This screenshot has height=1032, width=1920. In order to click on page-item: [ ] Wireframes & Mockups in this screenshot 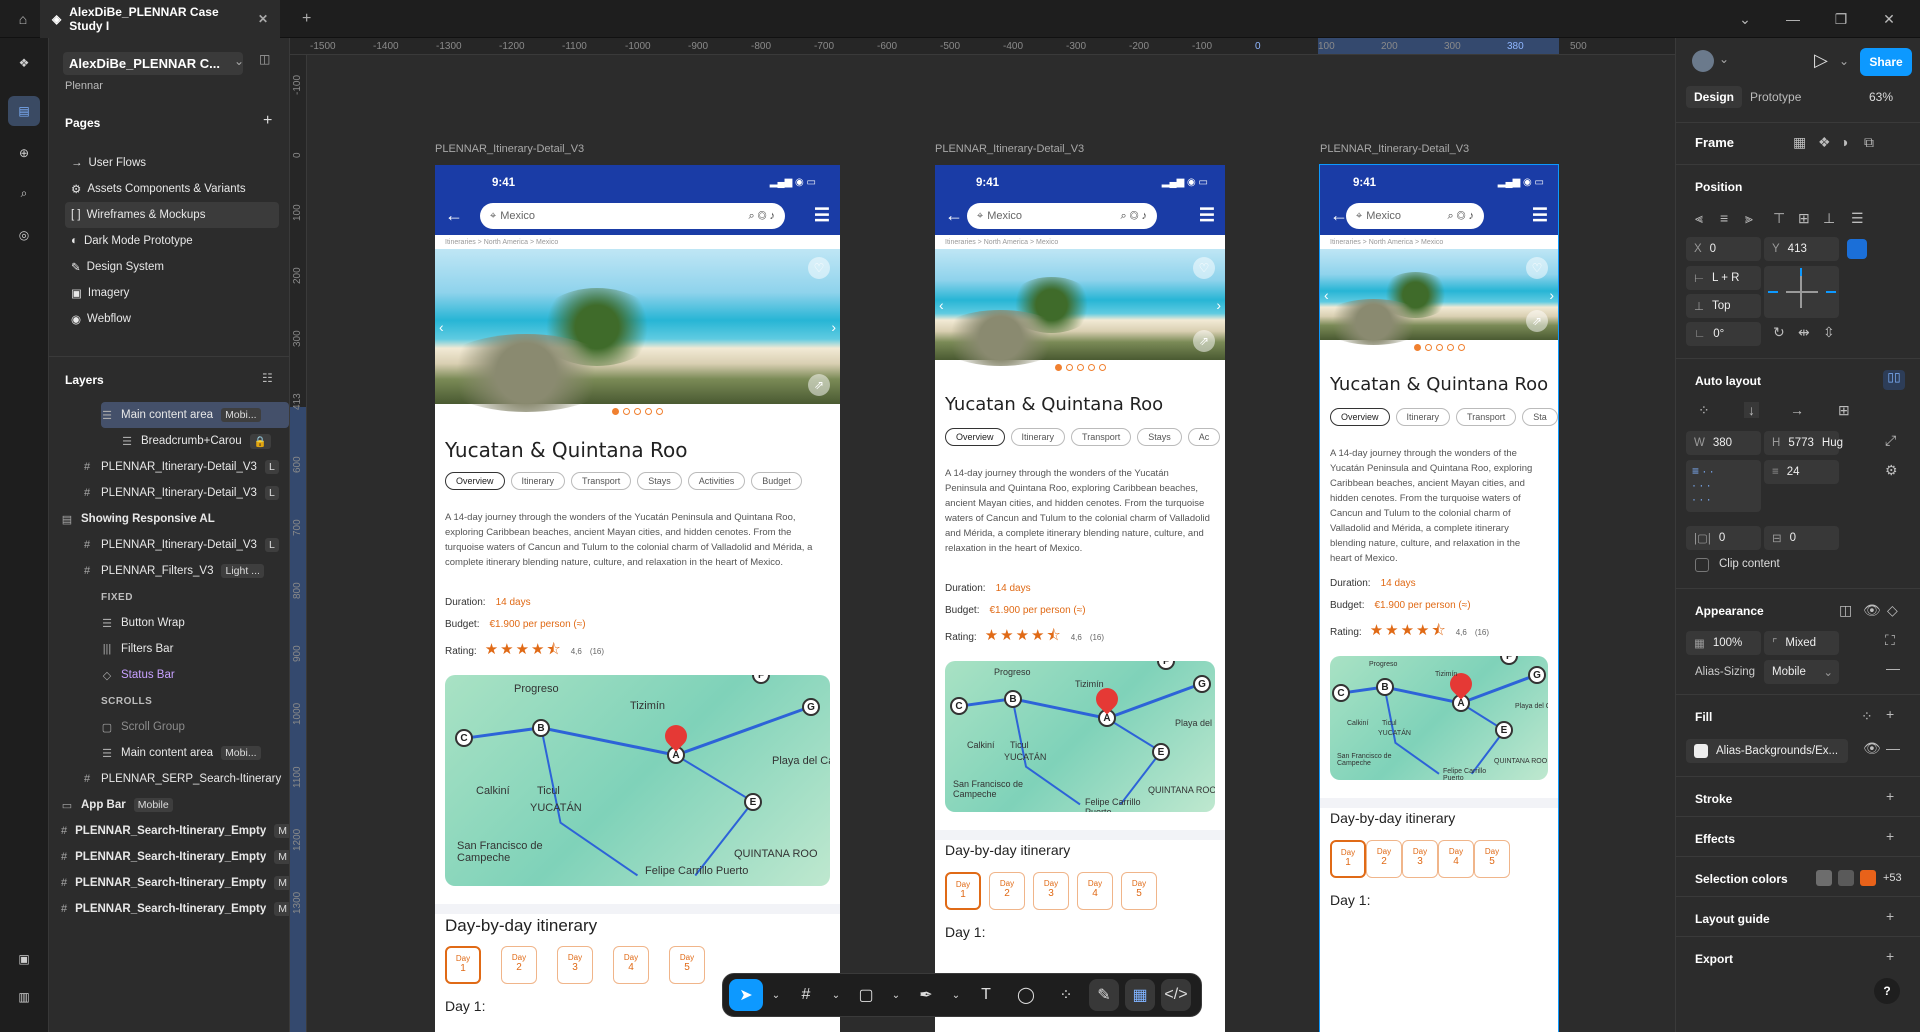, I will do `click(172, 215)`.